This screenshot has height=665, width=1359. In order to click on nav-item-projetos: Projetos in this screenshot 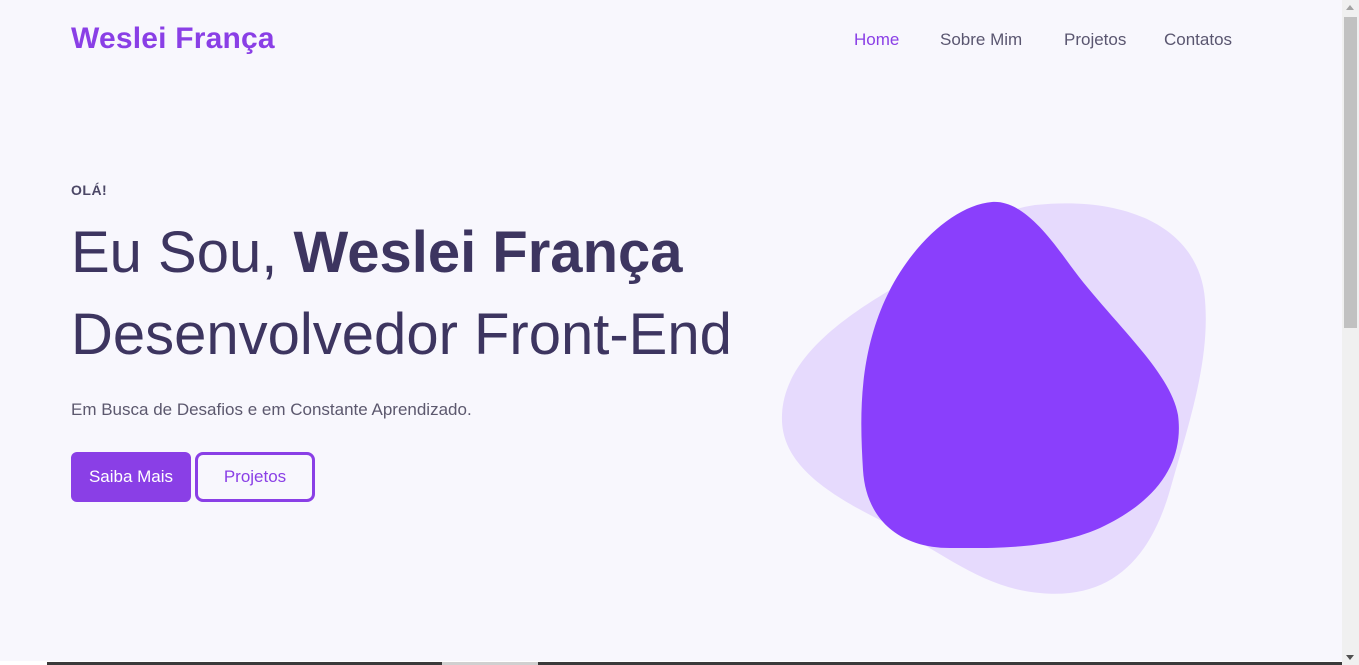, I will do `click(1095, 40)`.